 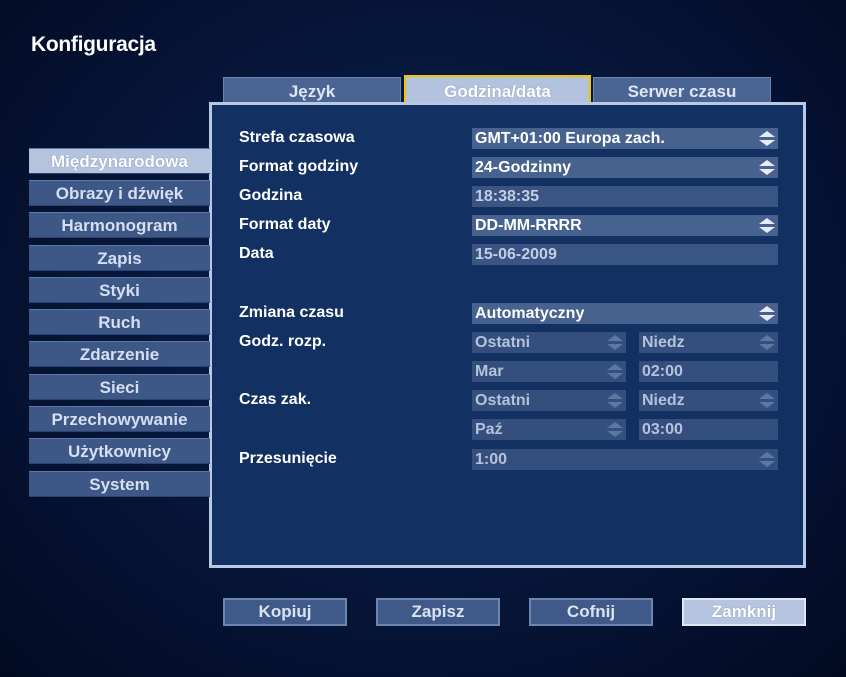 I want to click on dst-start-label: Godz. rozp., so click(x=283, y=341).